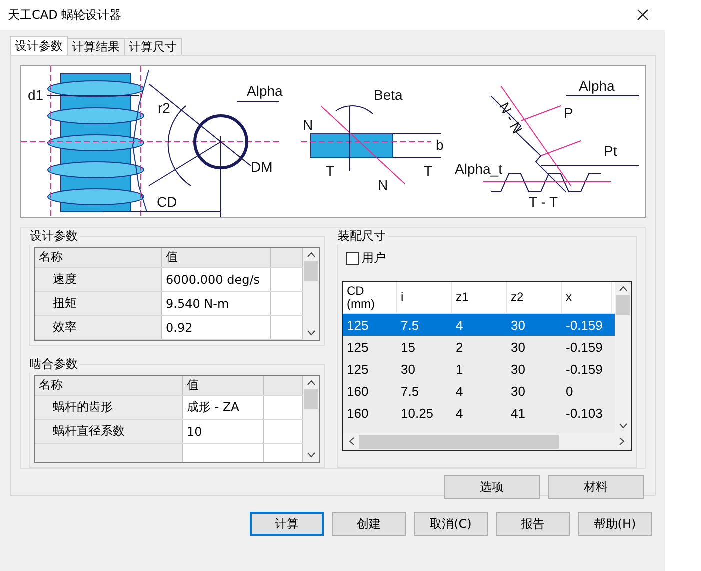  Describe the element at coordinates (109, 407) in the screenshot. I see `property-name: 蜗杆的齿形` at that location.